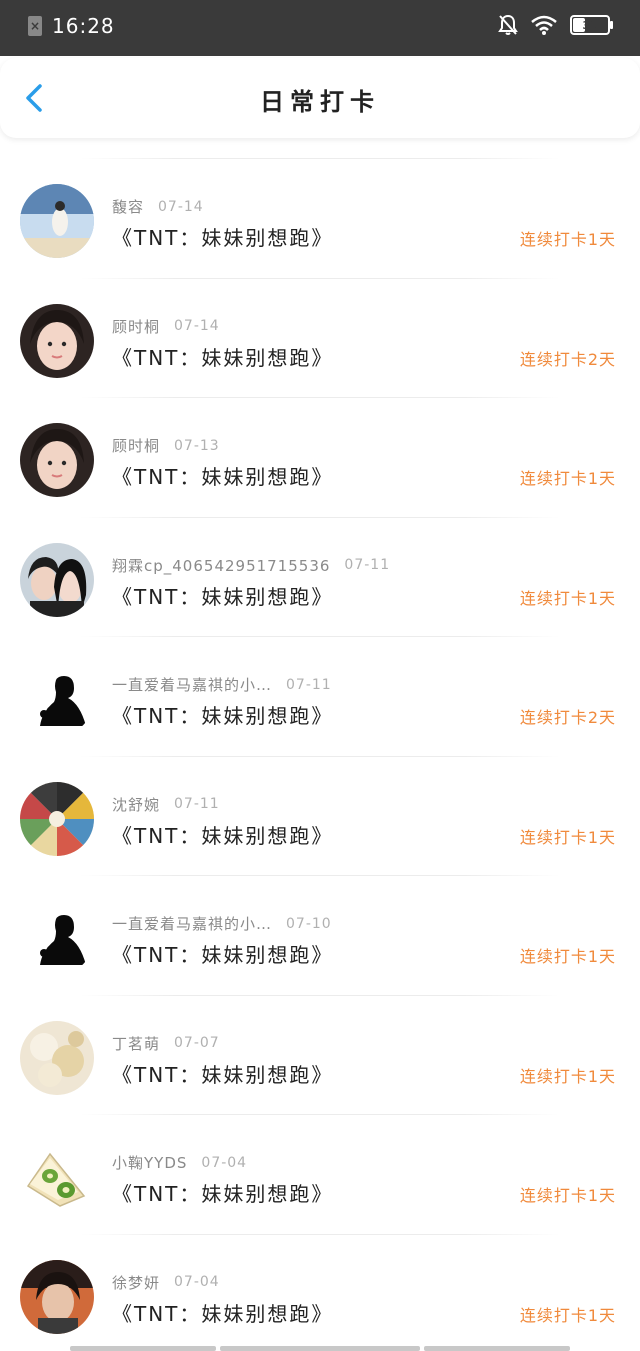 This screenshot has height=1351, width=640. What do you see at coordinates (320, 1037) in the screenshot?
I see `list-item: 丁茗萌 07-07 《TNT：妹妹别想跑》 连续打卡1天` at bounding box center [320, 1037].